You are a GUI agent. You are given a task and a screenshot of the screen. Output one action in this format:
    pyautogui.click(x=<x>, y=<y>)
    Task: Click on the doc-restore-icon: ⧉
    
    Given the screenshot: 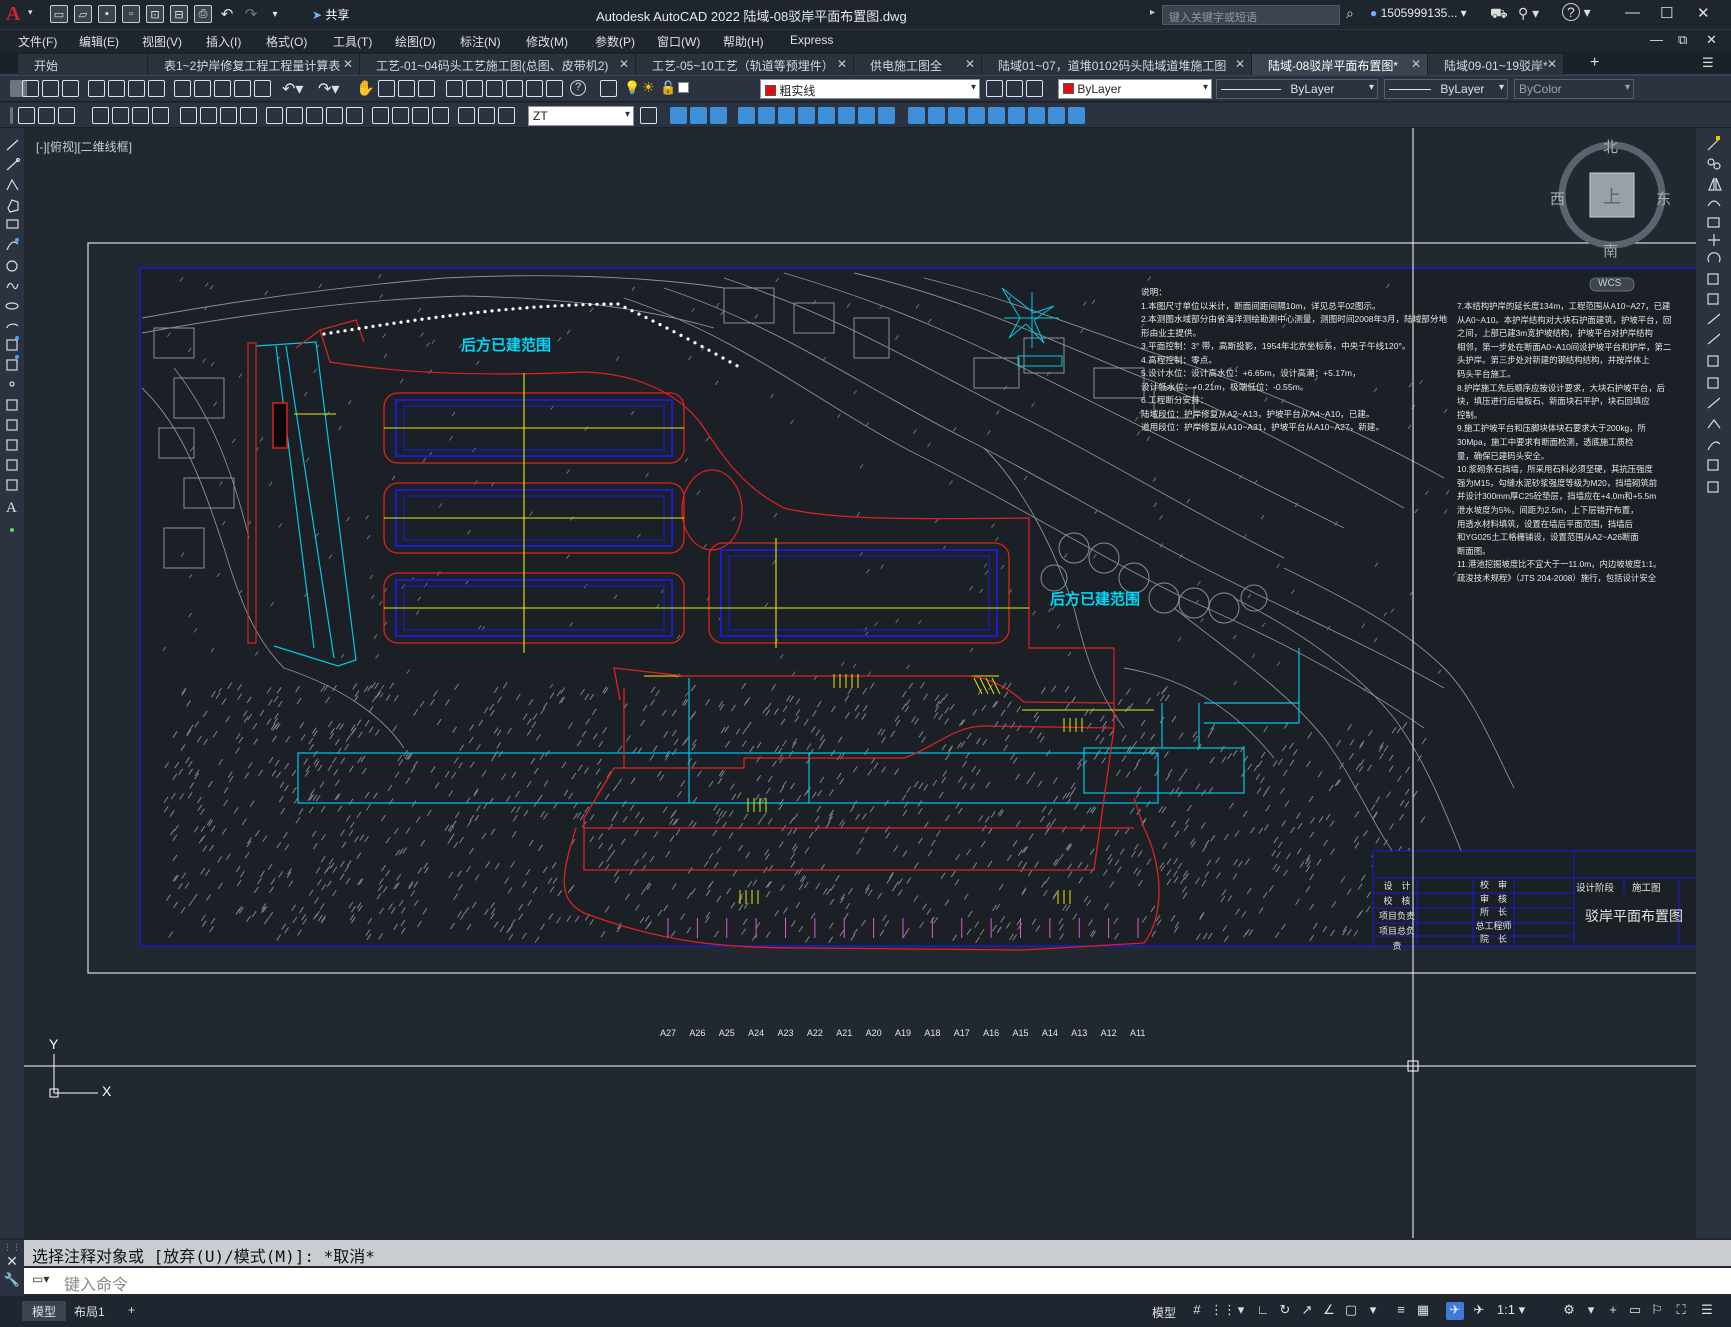 What is the action you would take?
    pyautogui.click(x=1682, y=40)
    